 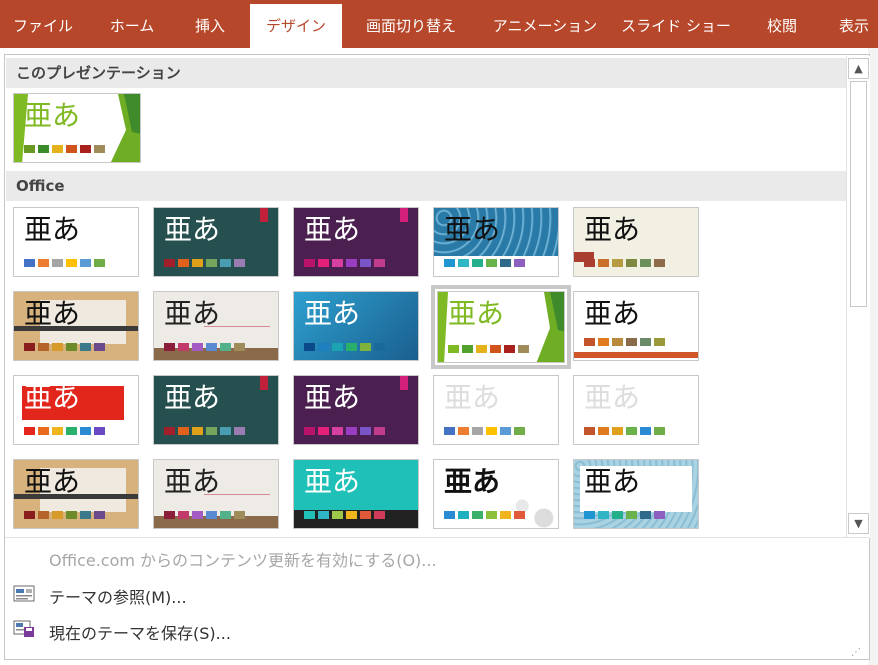 I want to click on theme-thumb-integral: 亜あ, so click(x=636, y=326).